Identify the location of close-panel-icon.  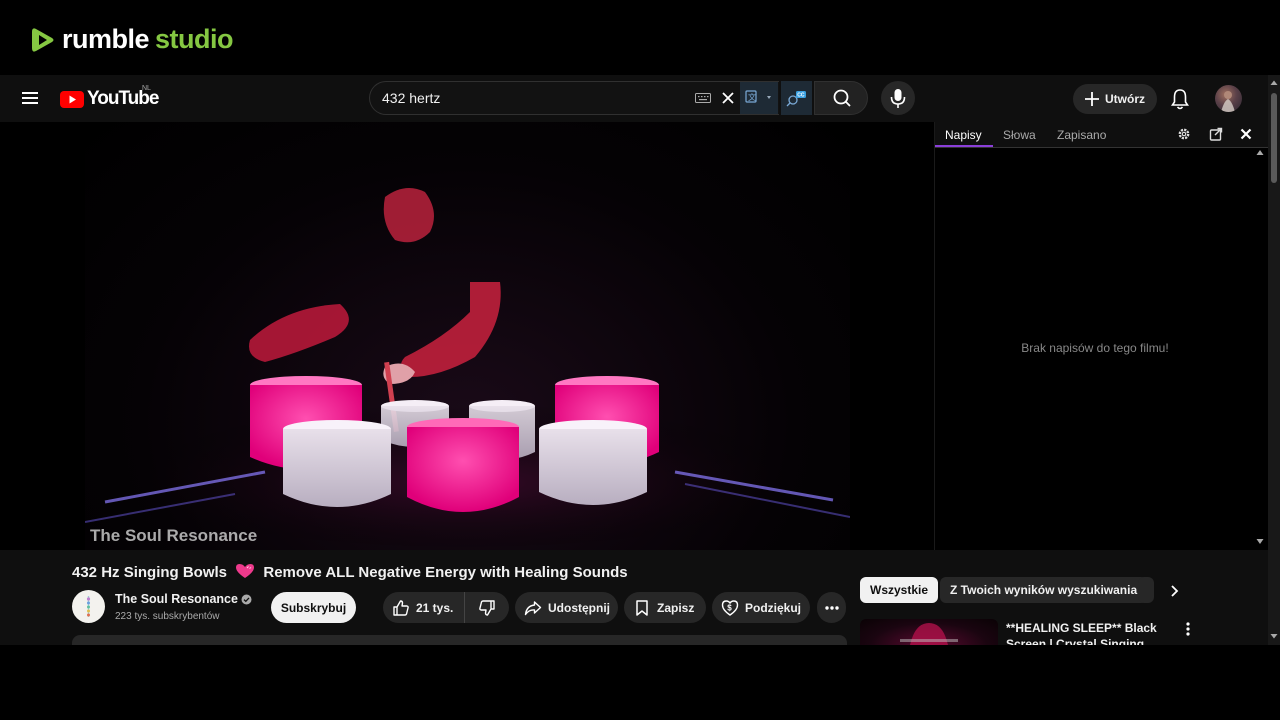
(1246, 134).